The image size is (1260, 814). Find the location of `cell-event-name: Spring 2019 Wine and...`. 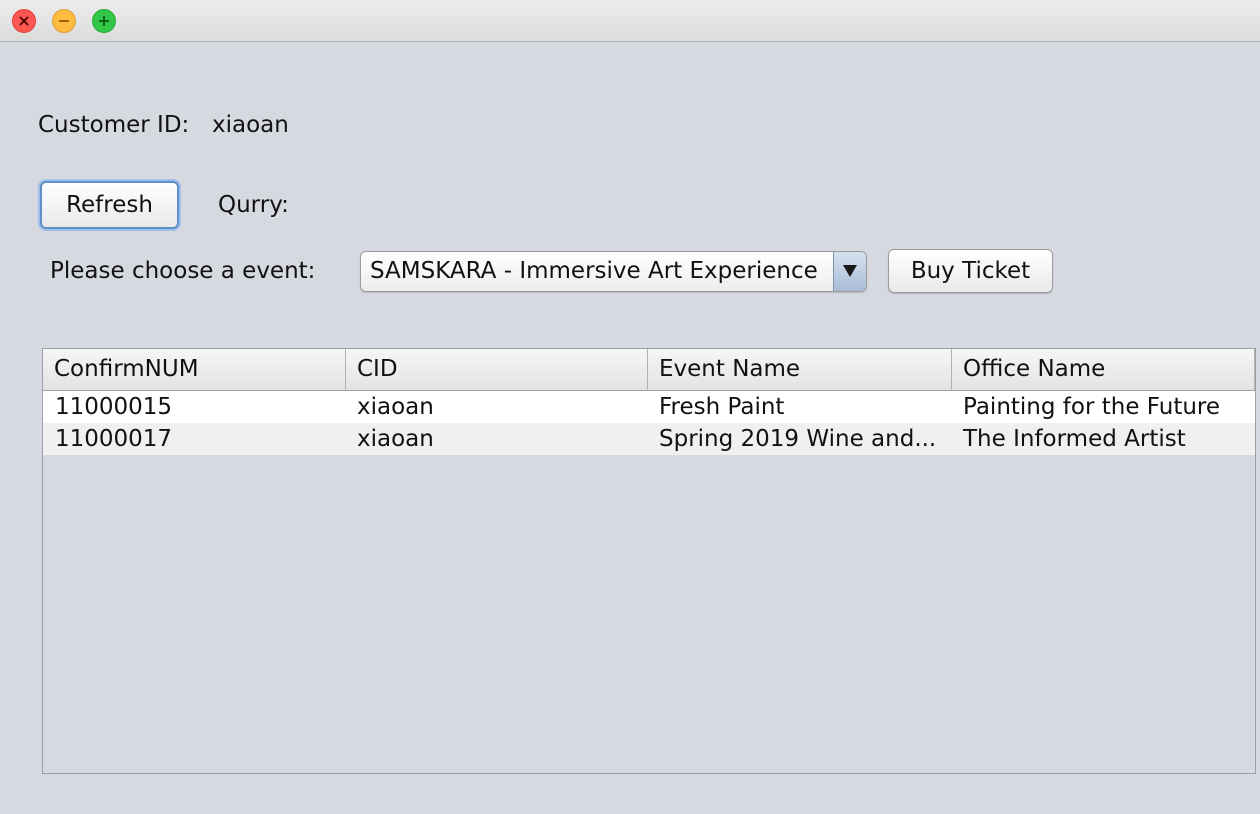

cell-event-name: Spring 2019 Wine and... is located at coordinates (798, 439).